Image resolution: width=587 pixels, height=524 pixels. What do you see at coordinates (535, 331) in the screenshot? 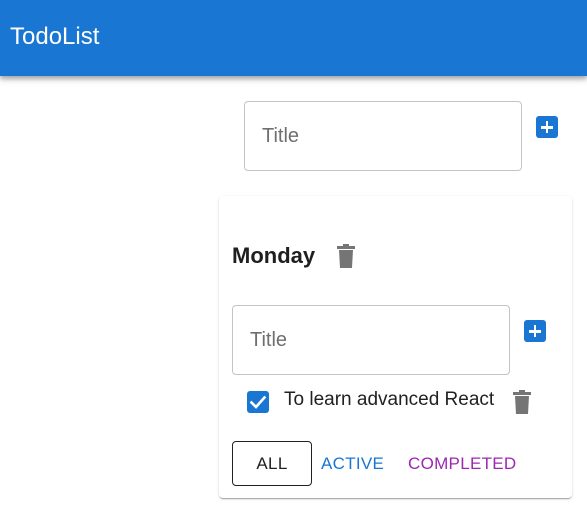
I see `add-task-icon` at bounding box center [535, 331].